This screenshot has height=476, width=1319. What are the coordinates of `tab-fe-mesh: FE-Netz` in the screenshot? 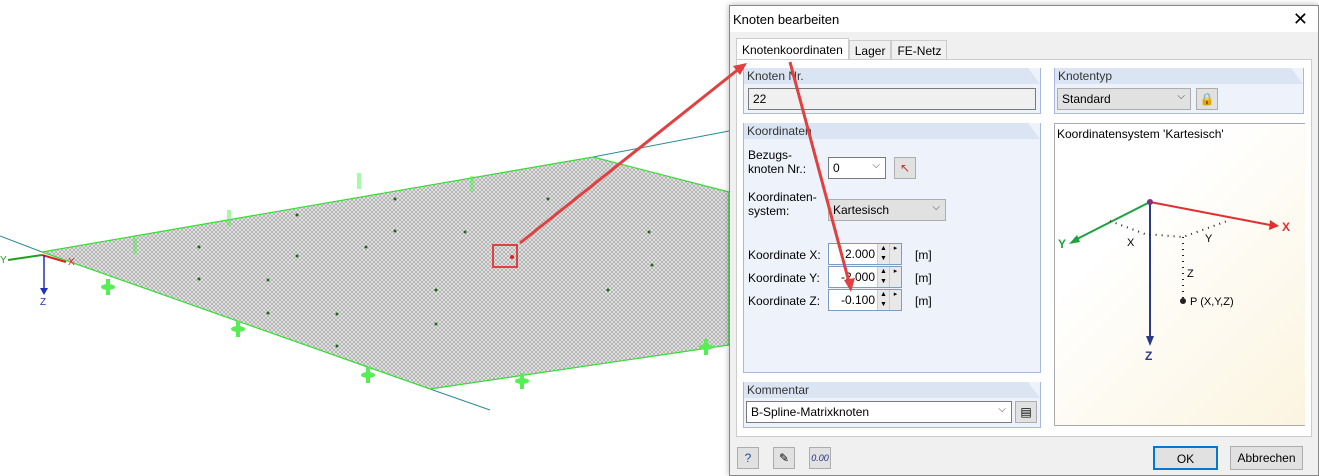 It's located at (919, 50).